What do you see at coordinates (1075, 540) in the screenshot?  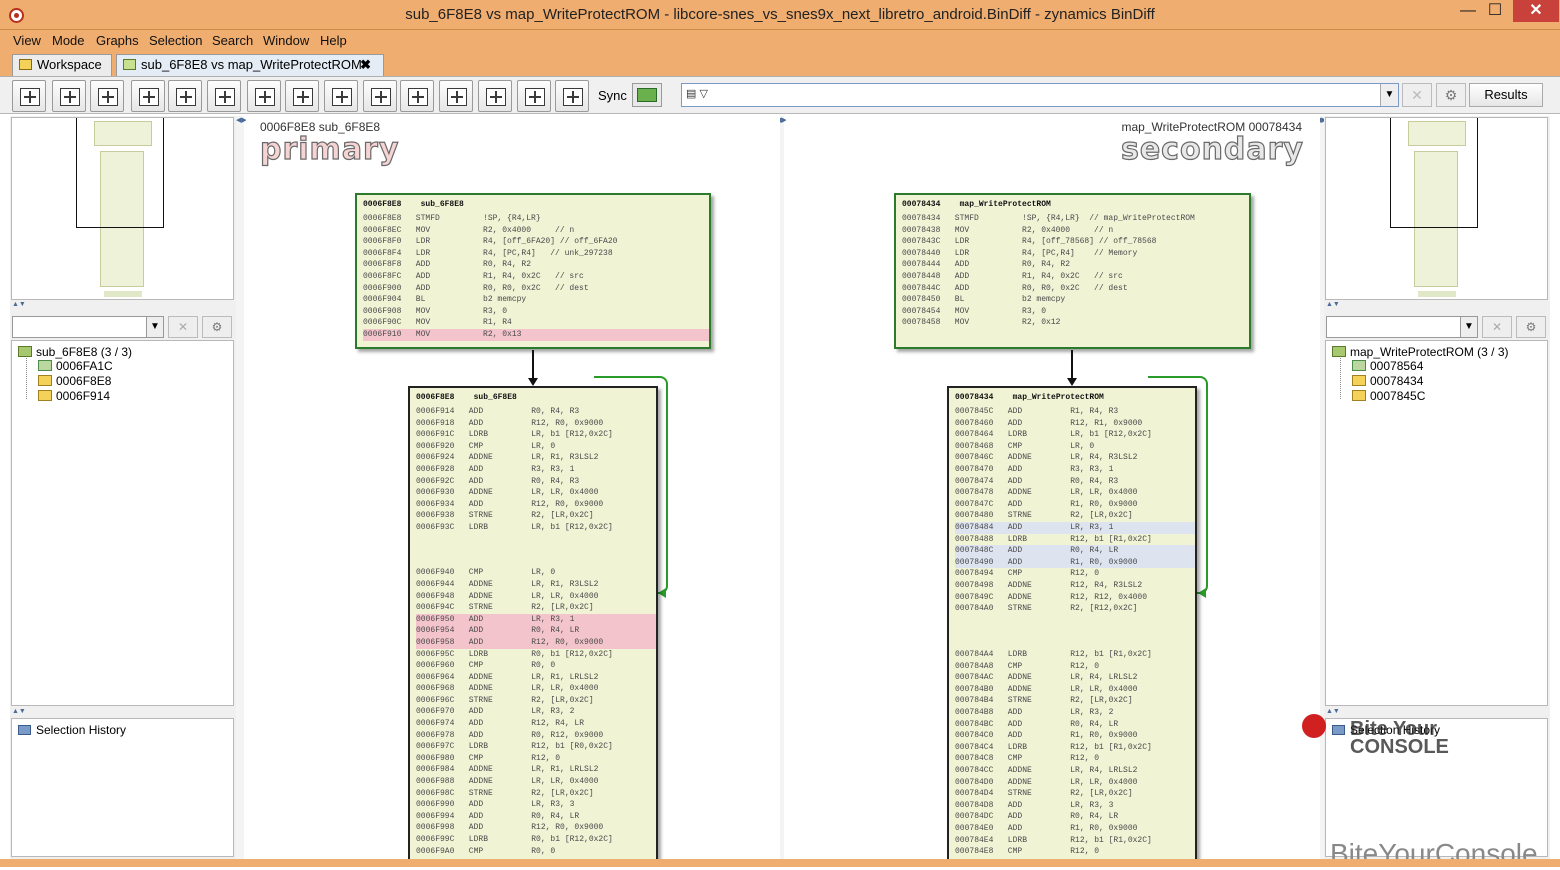 I see `instruction-row: 00078488 LDRB R12, b1 [R1,0x2C]` at bounding box center [1075, 540].